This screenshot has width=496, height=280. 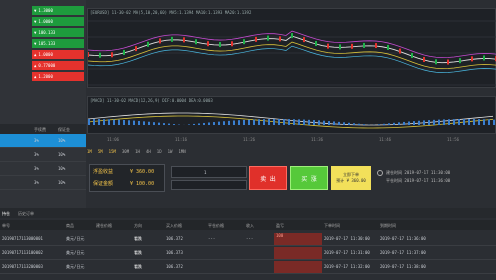 What do you see at coordinates (268, 178) in the screenshot?
I see `sell-button: 卖 出` at bounding box center [268, 178].